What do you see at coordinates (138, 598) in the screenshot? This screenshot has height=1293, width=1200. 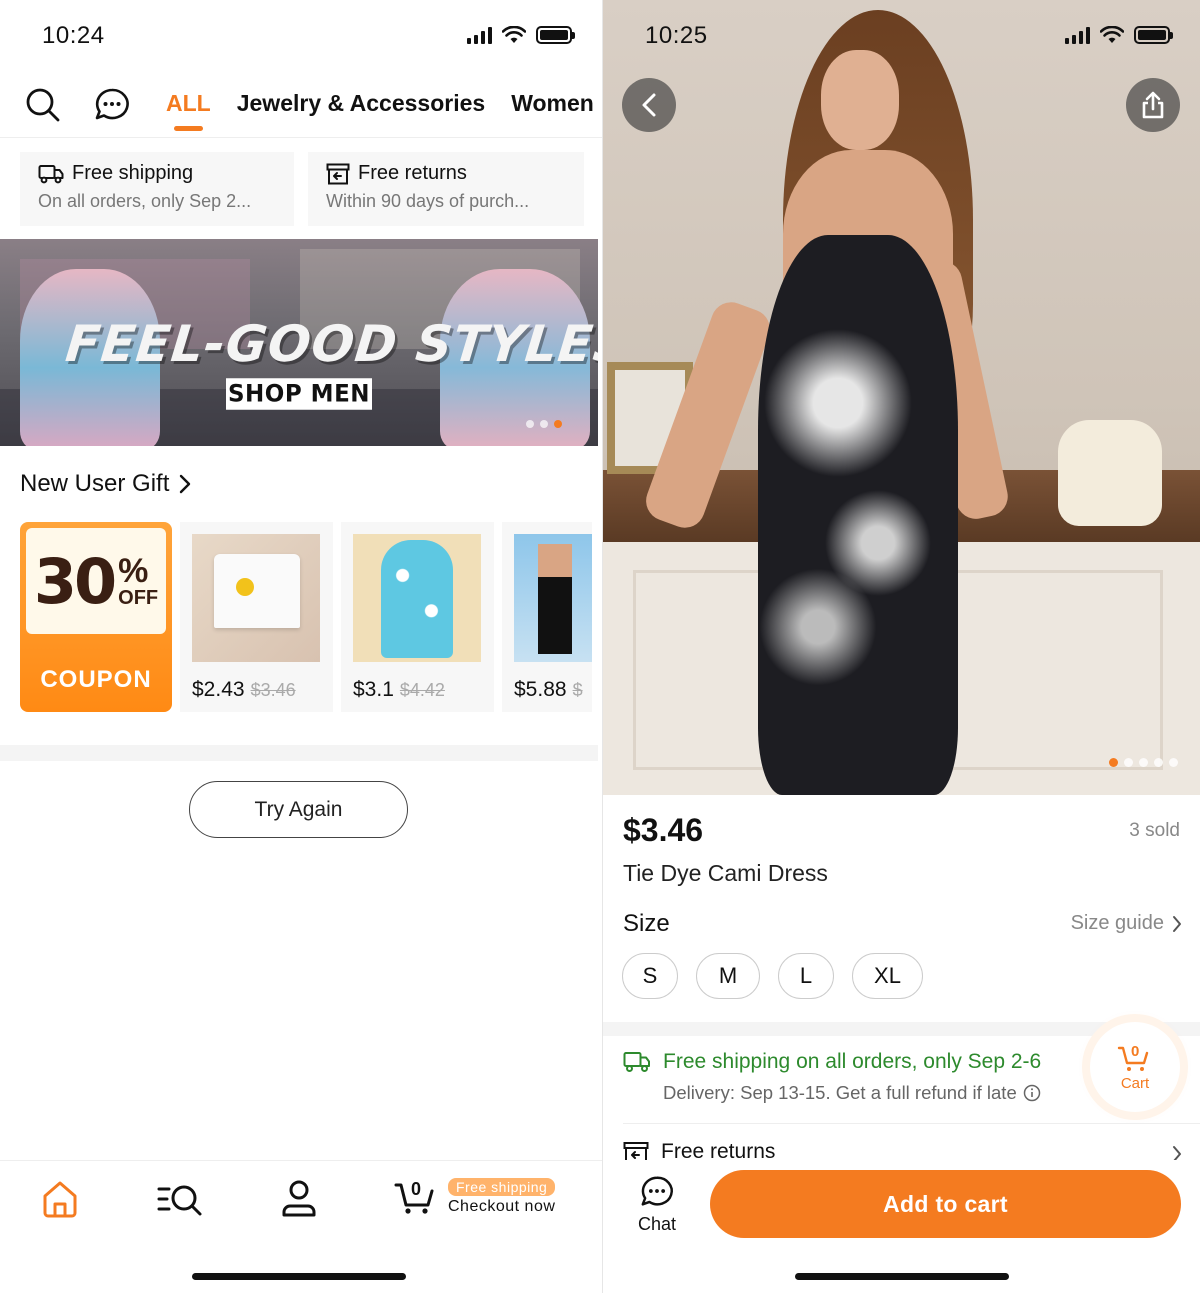 I see `coupon-off-text: OFF` at bounding box center [138, 598].